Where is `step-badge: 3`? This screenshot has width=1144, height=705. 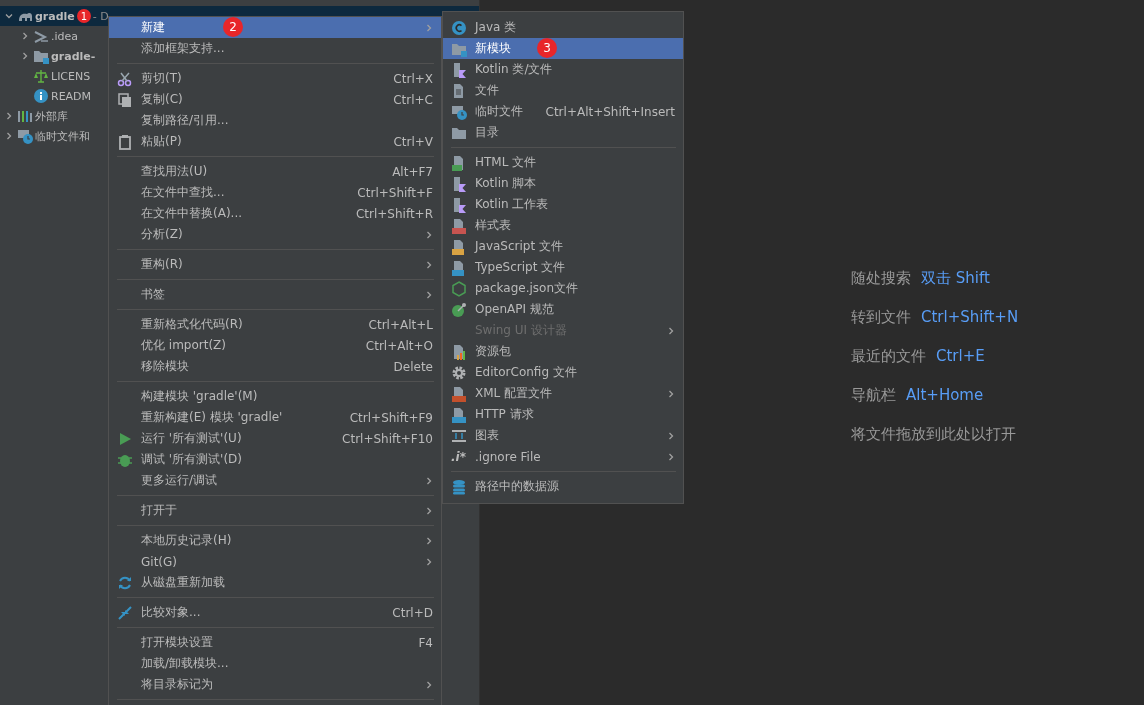 step-badge: 3 is located at coordinates (547, 48).